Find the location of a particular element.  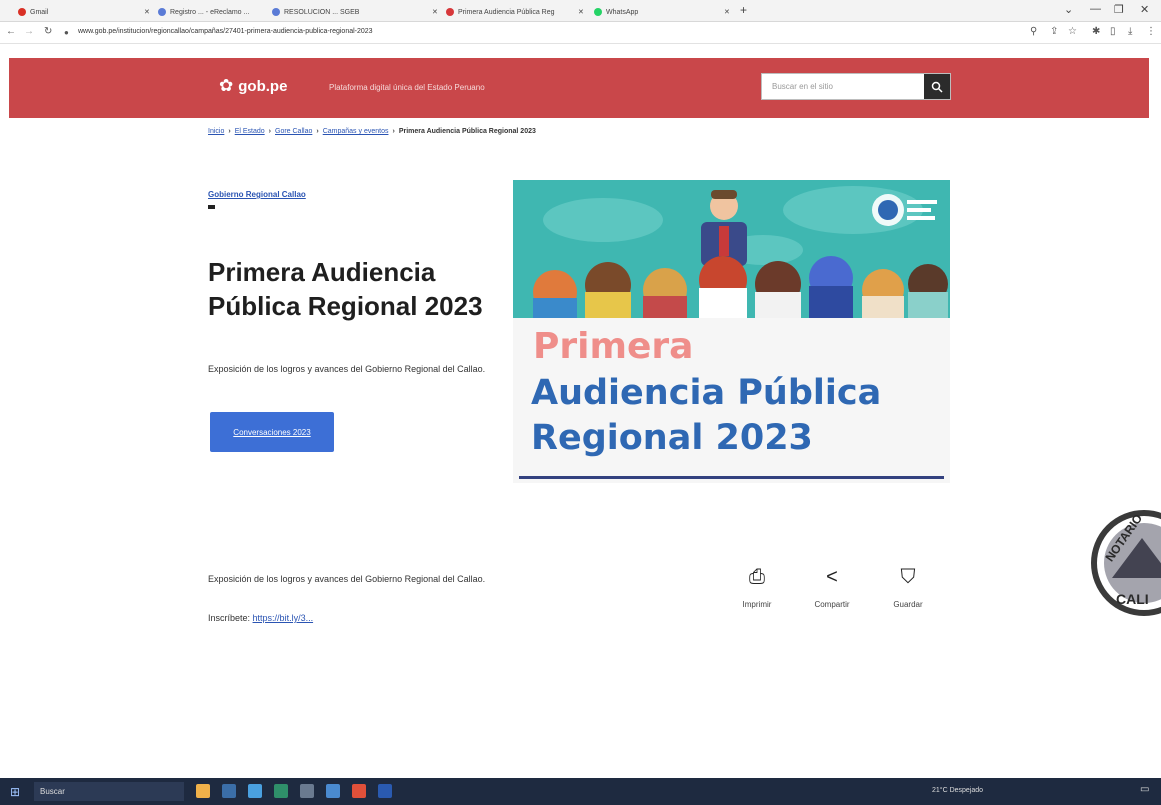

taskbar-search: Buscar is located at coordinates (109, 791).